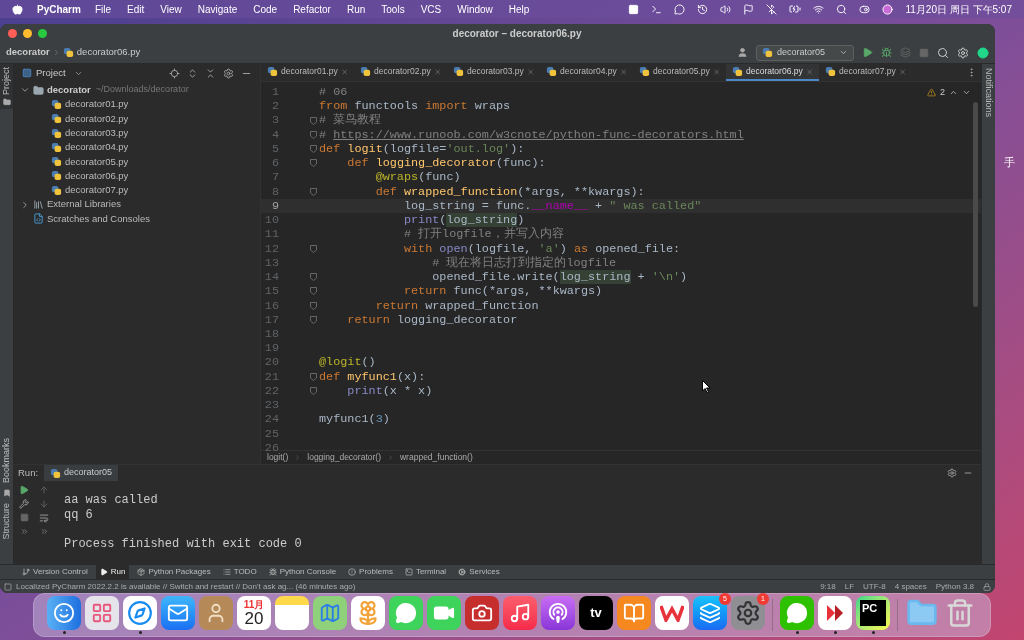 This screenshot has height=640, width=1024. I want to click on parallels-icon, so click(835, 613).